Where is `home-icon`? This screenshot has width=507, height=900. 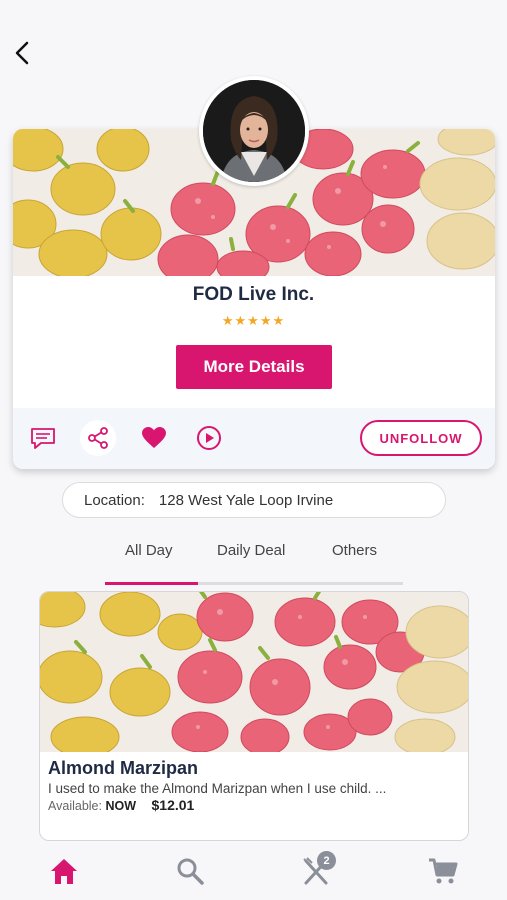
home-icon is located at coordinates (64, 871).